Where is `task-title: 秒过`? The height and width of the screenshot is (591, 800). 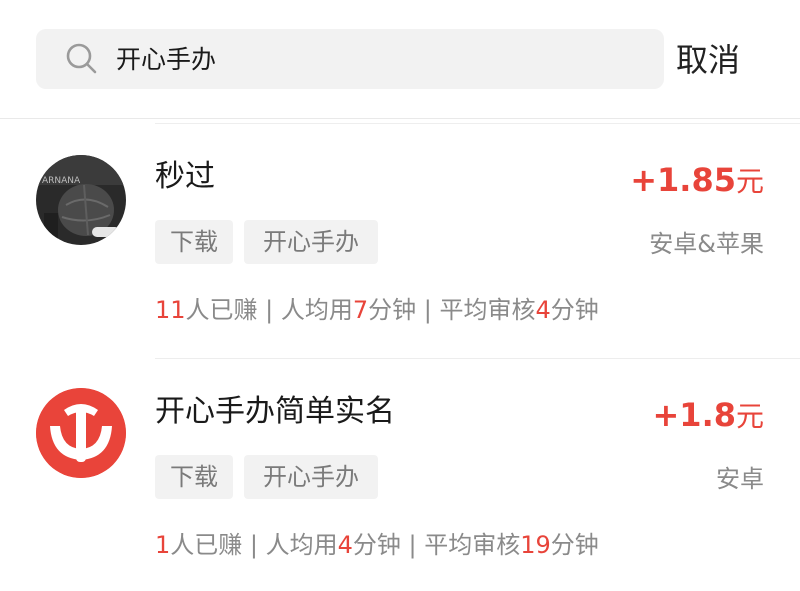
task-title: 秒过 is located at coordinates (185, 176).